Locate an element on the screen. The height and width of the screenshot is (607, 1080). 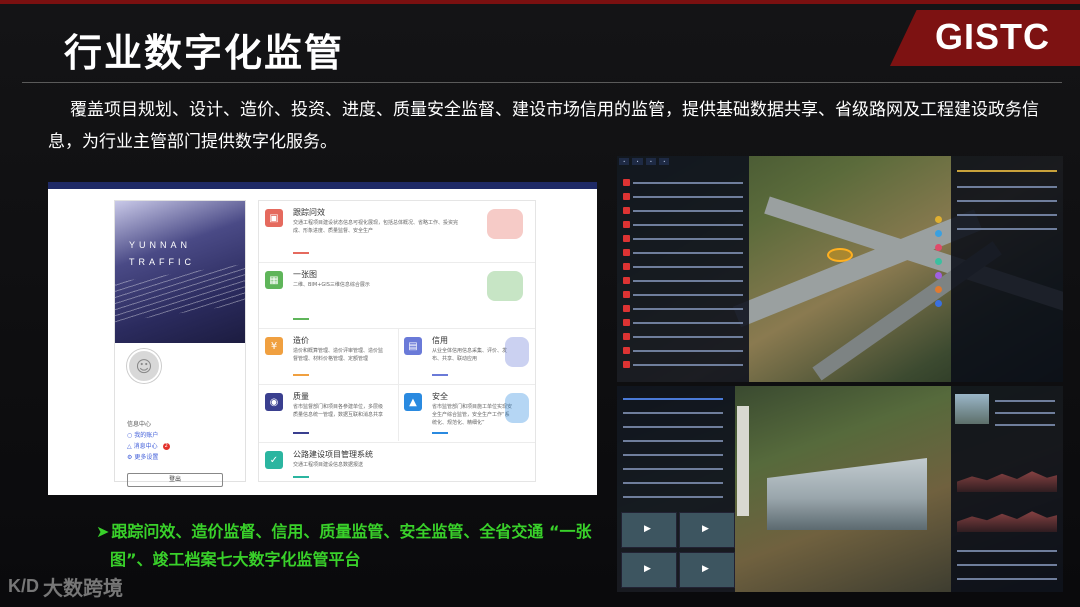
logout-button: 登出 is located at coordinates (175, 480).